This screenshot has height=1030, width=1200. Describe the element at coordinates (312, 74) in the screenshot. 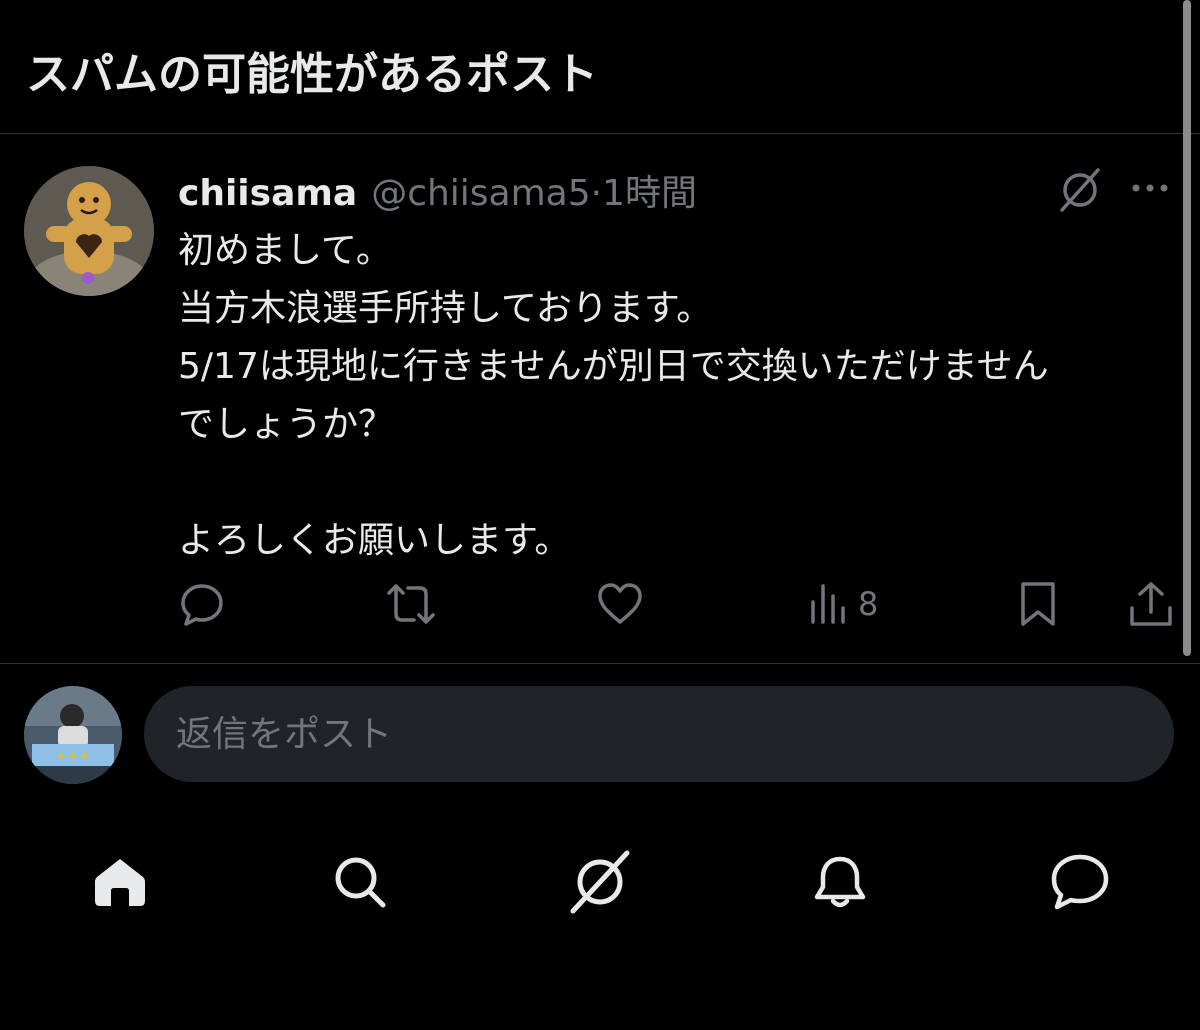

I see `page-title: スパムの可能性があるポスト` at that location.